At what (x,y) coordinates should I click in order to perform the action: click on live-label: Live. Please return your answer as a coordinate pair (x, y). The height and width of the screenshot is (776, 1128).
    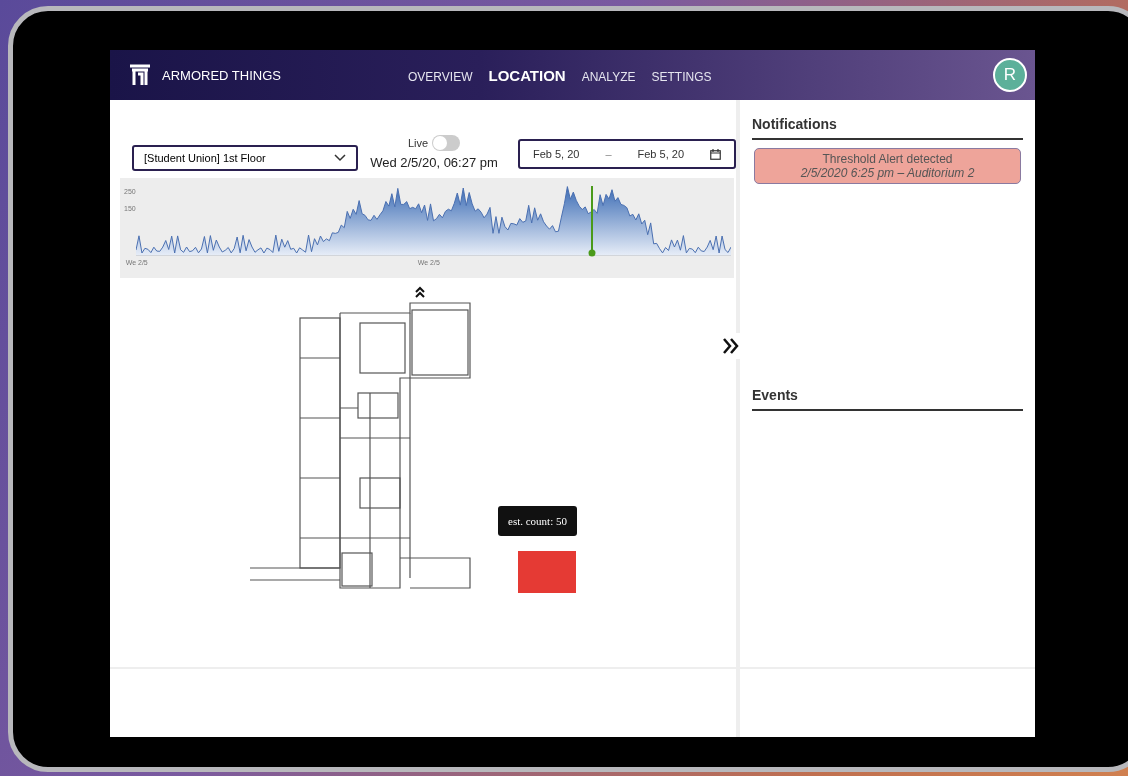
    Looking at the image, I should click on (418, 143).